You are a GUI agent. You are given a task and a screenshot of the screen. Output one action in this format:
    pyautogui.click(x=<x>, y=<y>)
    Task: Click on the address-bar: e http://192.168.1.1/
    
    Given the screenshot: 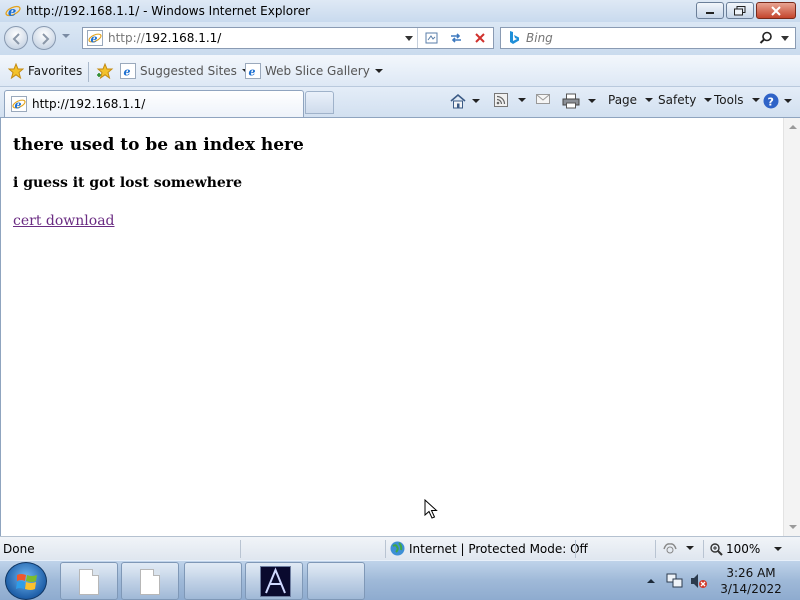 What is the action you would take?
    pyautogui.click(x=288, y=38)
    